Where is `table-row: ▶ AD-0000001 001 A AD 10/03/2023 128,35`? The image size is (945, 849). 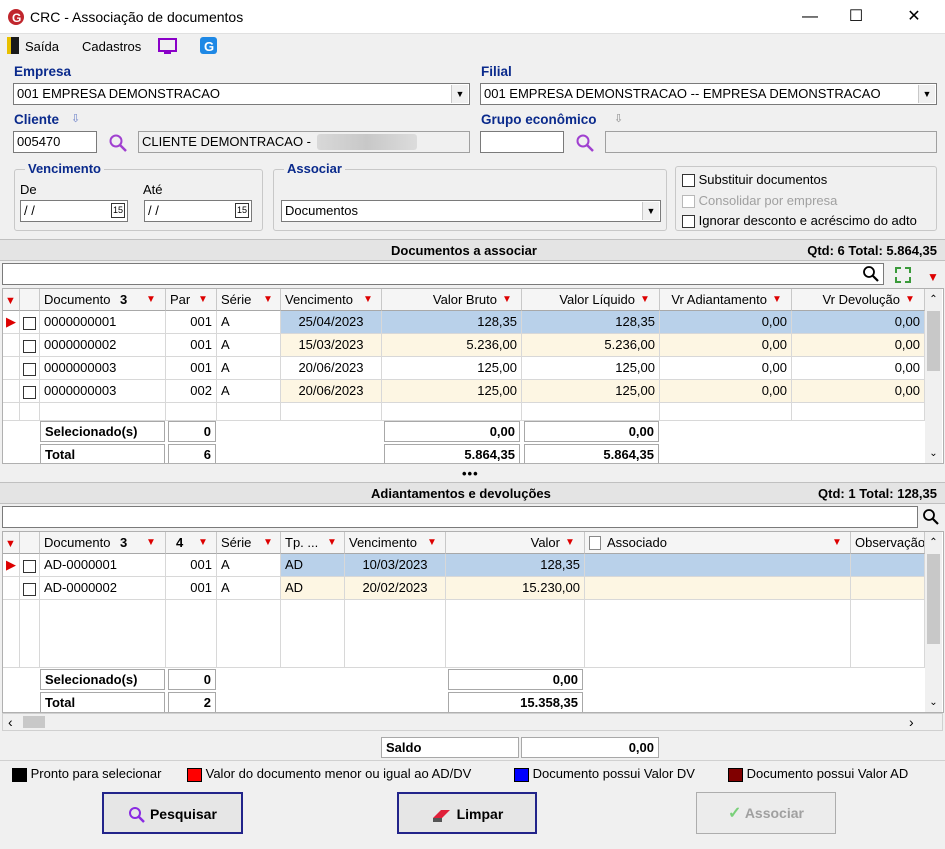
table-row: ▶ AD-0000001 001 A AD 10/03/2023 128,35 is located at coordinates (464, 565).